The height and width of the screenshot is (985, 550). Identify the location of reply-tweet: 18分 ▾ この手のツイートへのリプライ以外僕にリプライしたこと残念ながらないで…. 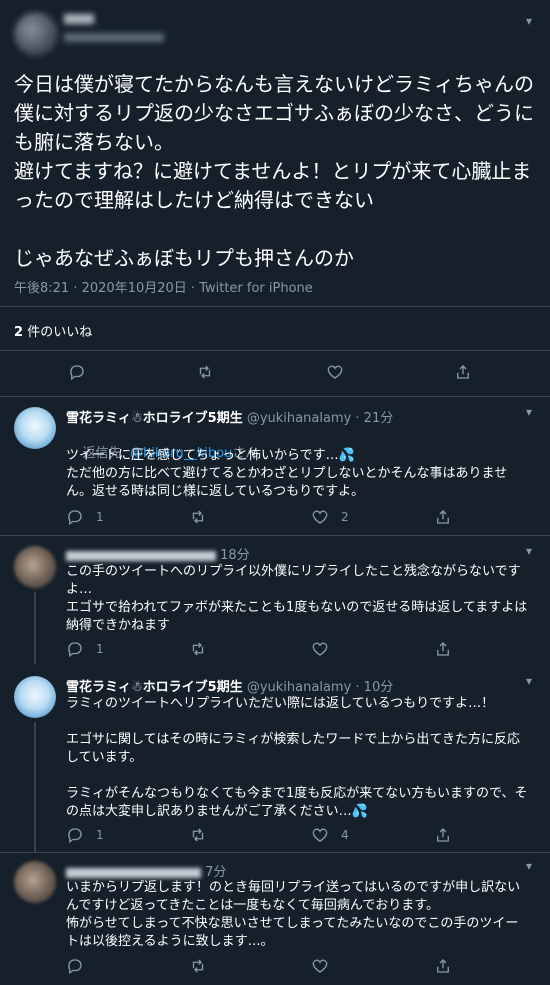
(275, 600).